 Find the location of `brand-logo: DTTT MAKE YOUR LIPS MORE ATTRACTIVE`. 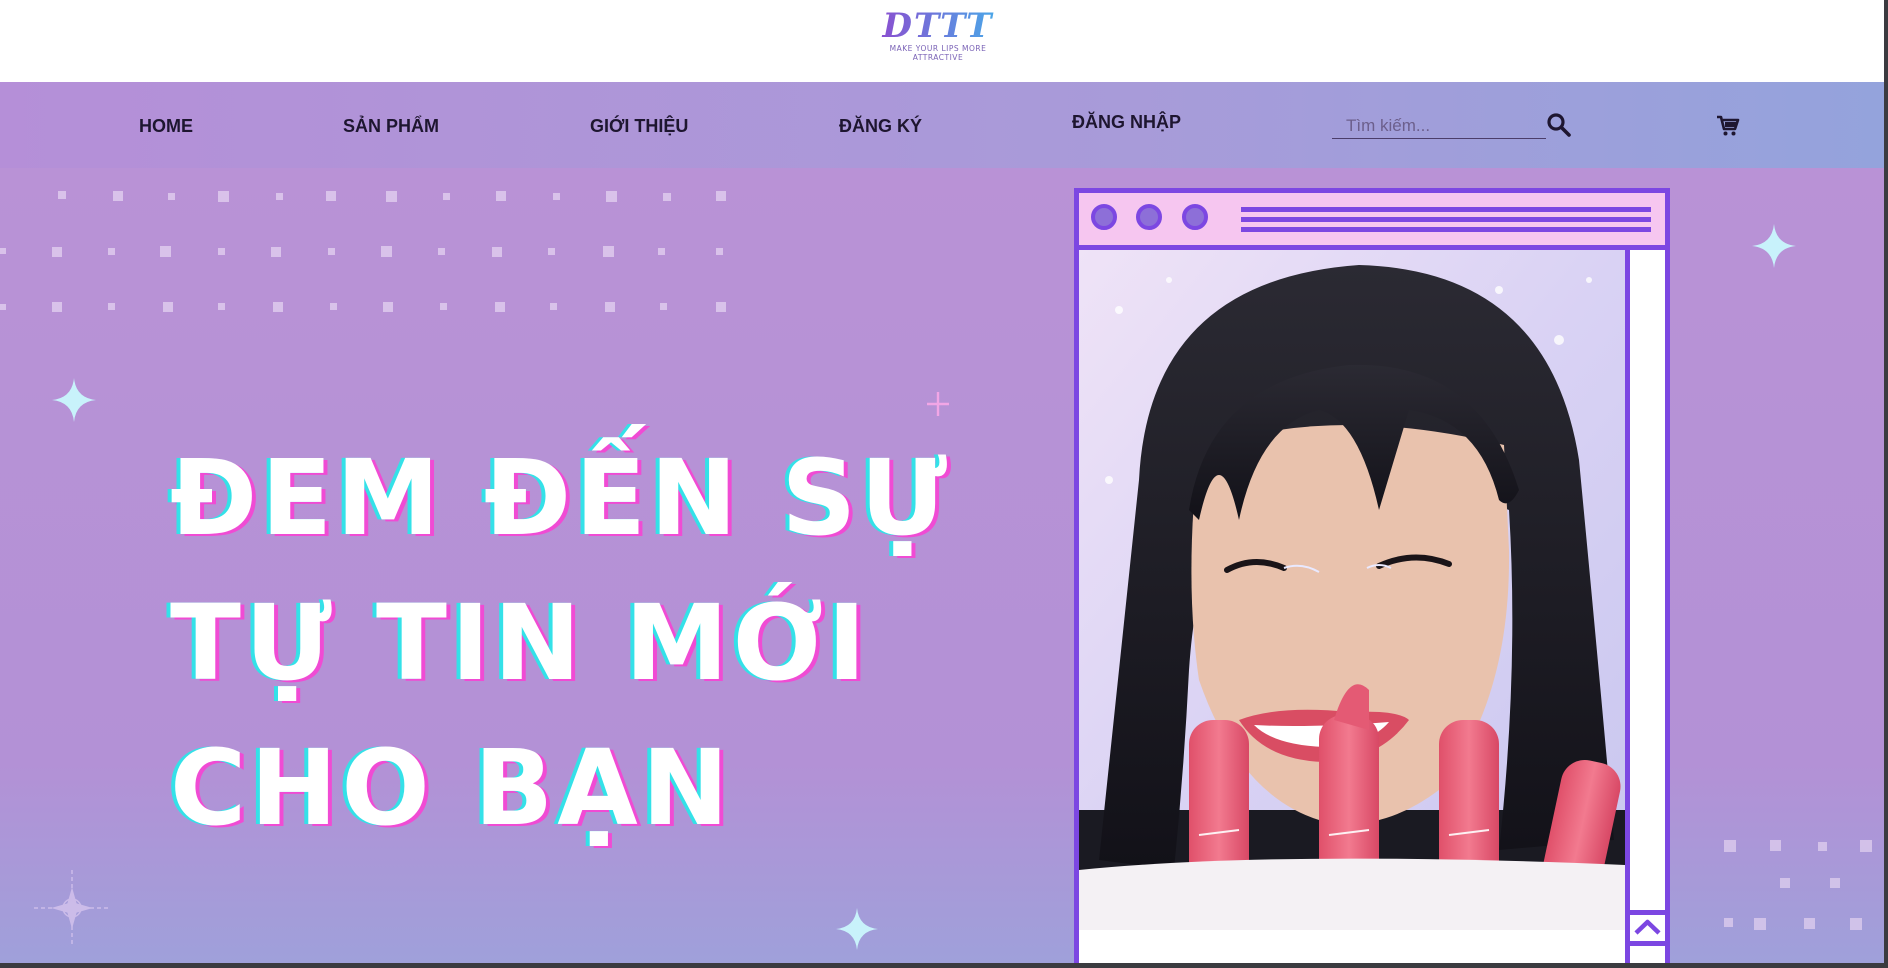

brand-logo: DTTT MAKE YOUR LIPS MORE ATTRACTIVE is located at coordinates (938, 39).